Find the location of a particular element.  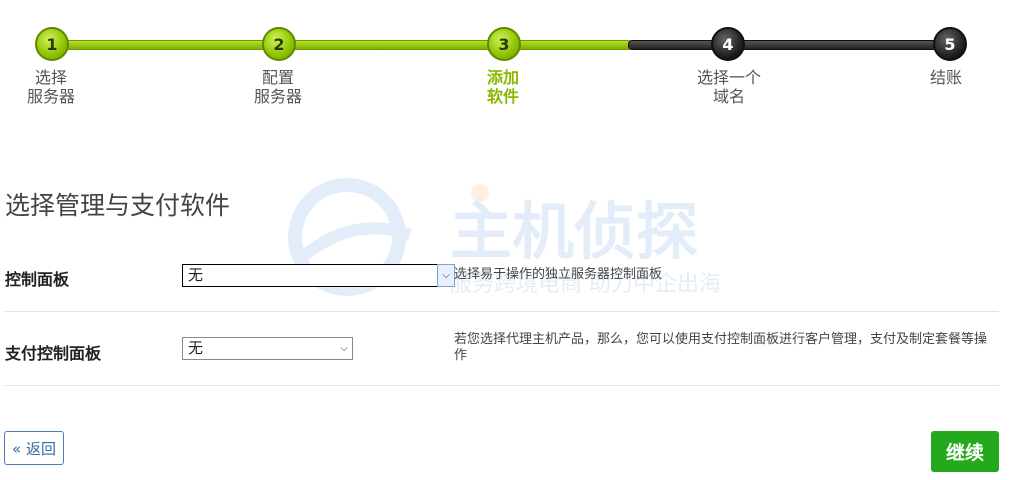

step-1-circle: 1 is located at coordinates (52, 44).